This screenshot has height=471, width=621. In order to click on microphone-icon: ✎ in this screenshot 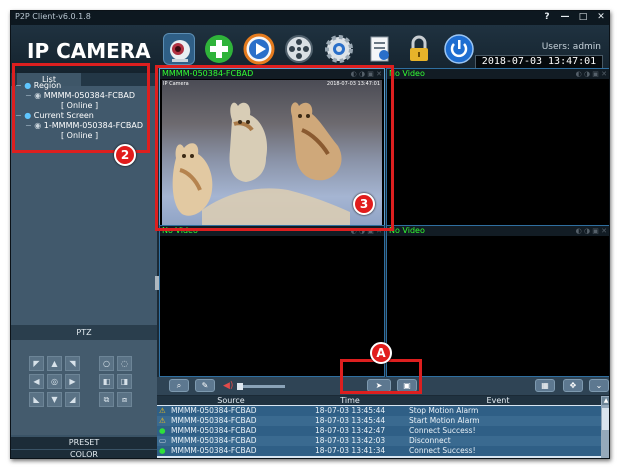, I will do `click(205, 385)`.